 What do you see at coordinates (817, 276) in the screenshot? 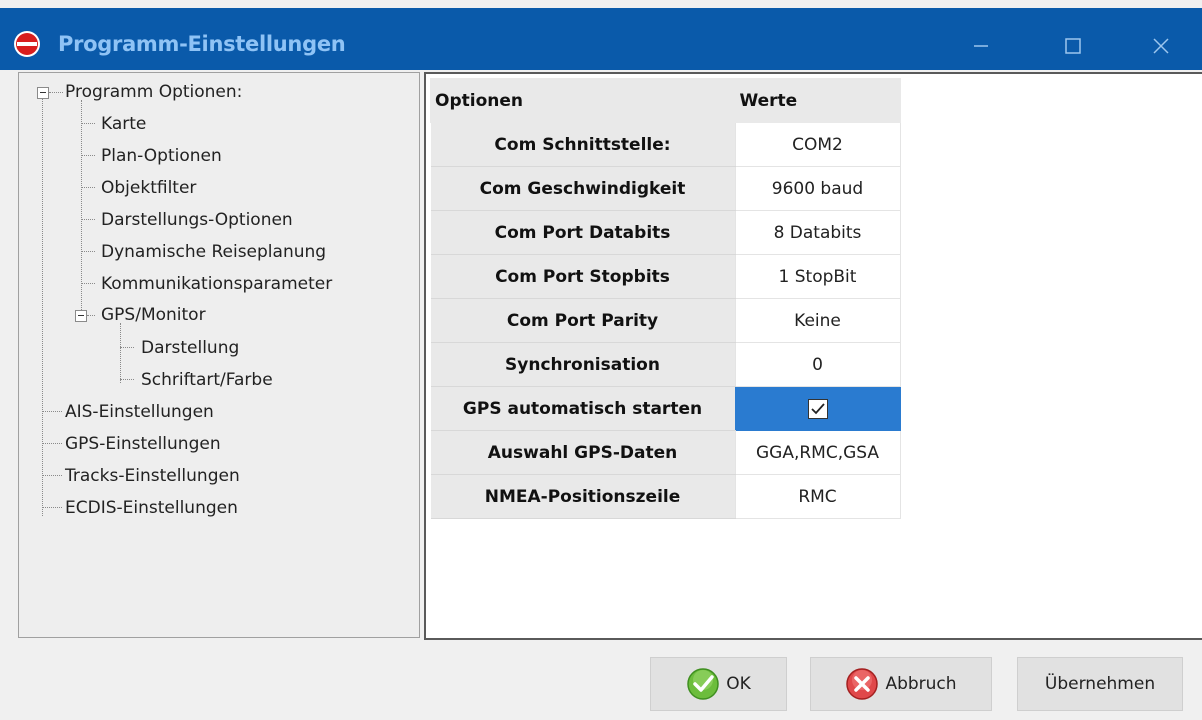
I see `option-value: 1 StopBit` at bounding box center [817, 276].